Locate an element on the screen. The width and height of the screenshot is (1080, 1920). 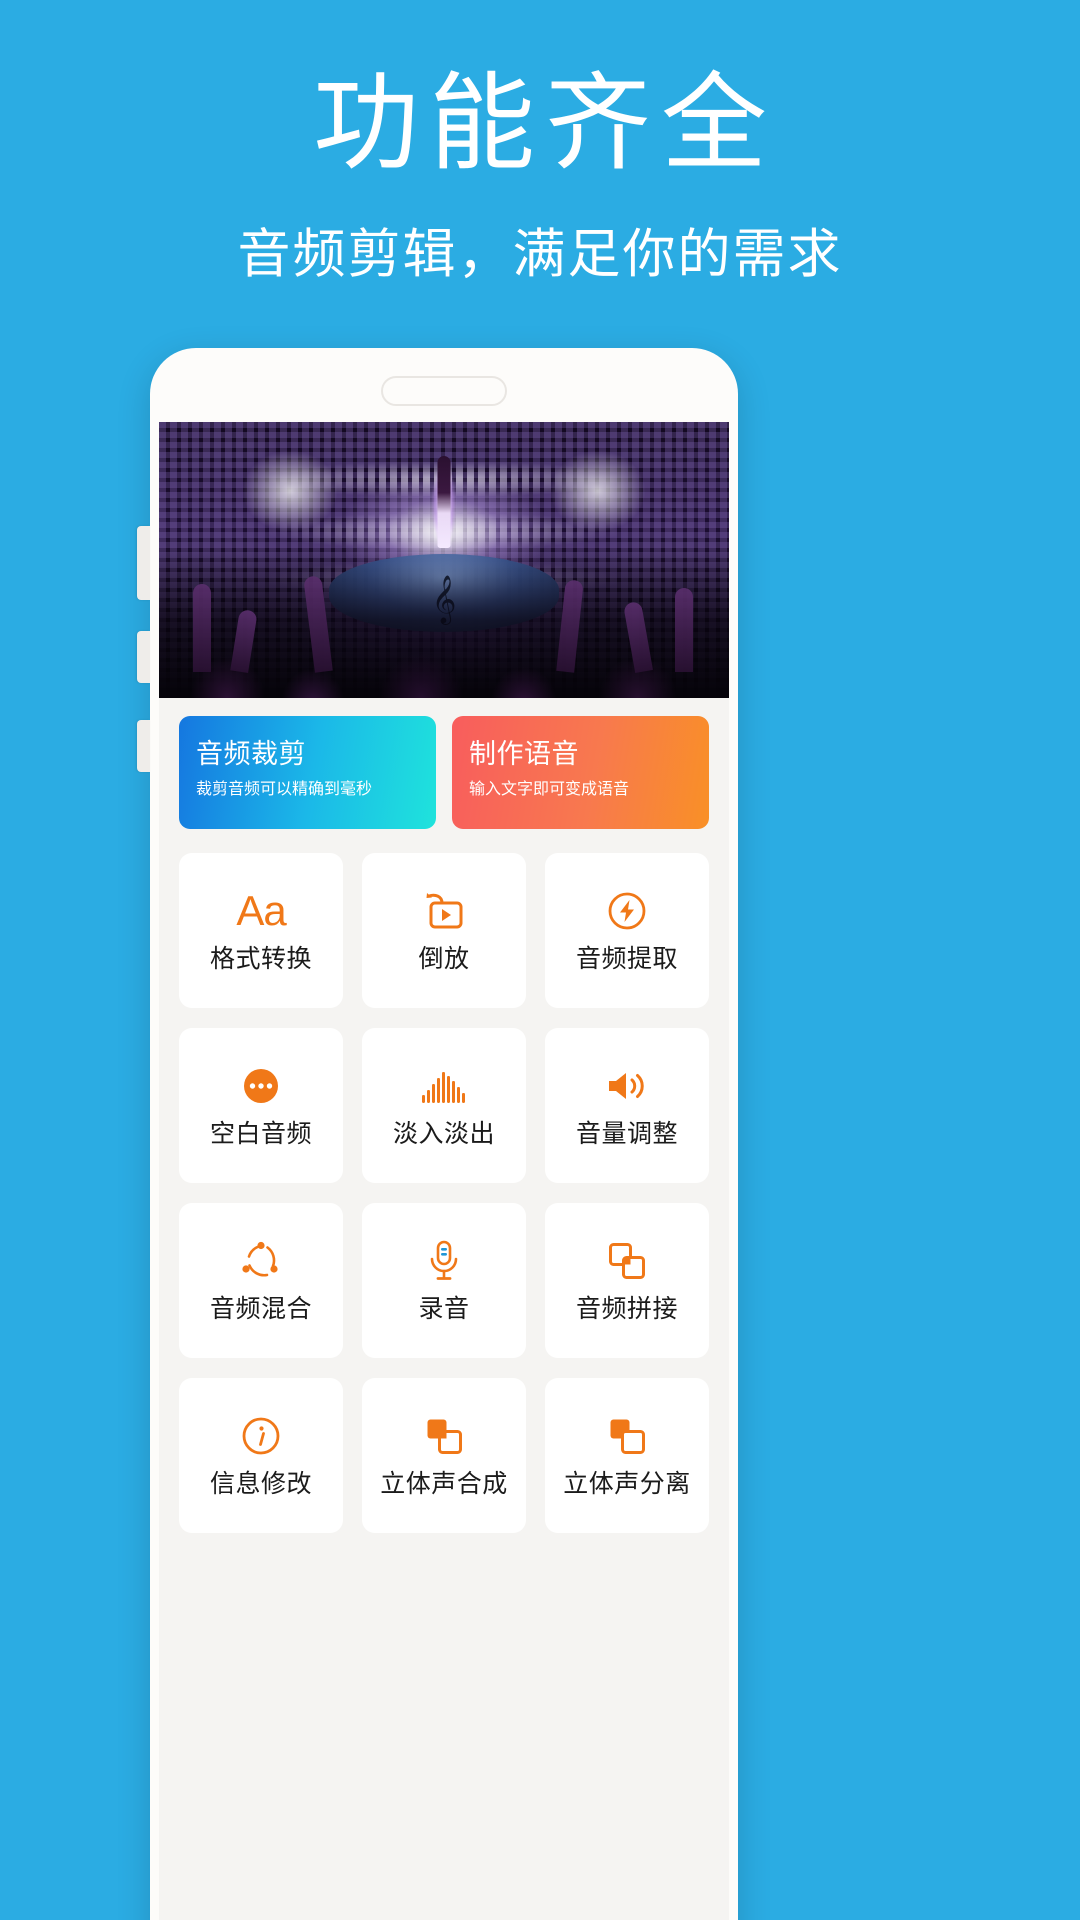
banner-audio-trim: 音频裁剪 裁剪音频可以精确到毫秒 is located at coordinates (307, 772).